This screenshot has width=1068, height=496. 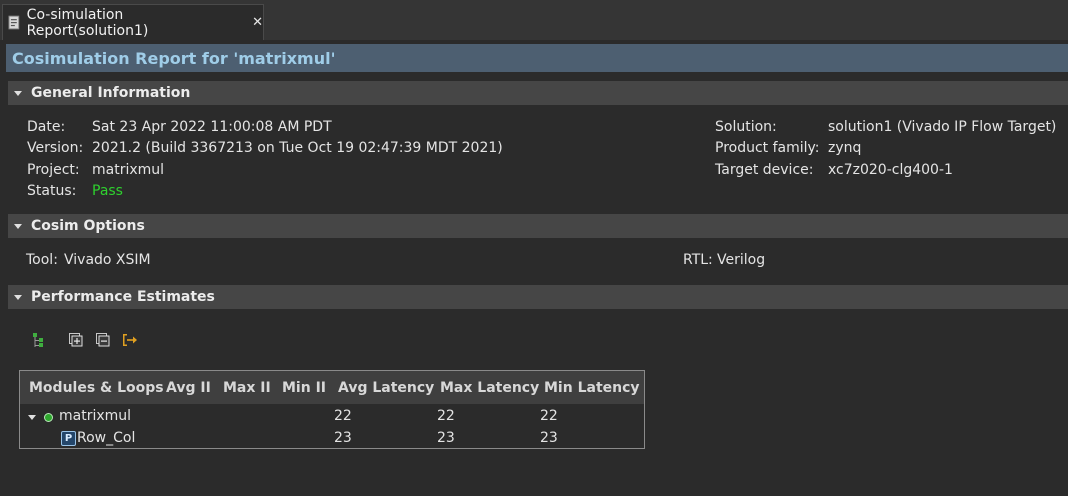 What do you see at coordinates (111, 93) in the screenshot?
I see `section-title: General Information` at bounding box center [111, 93].